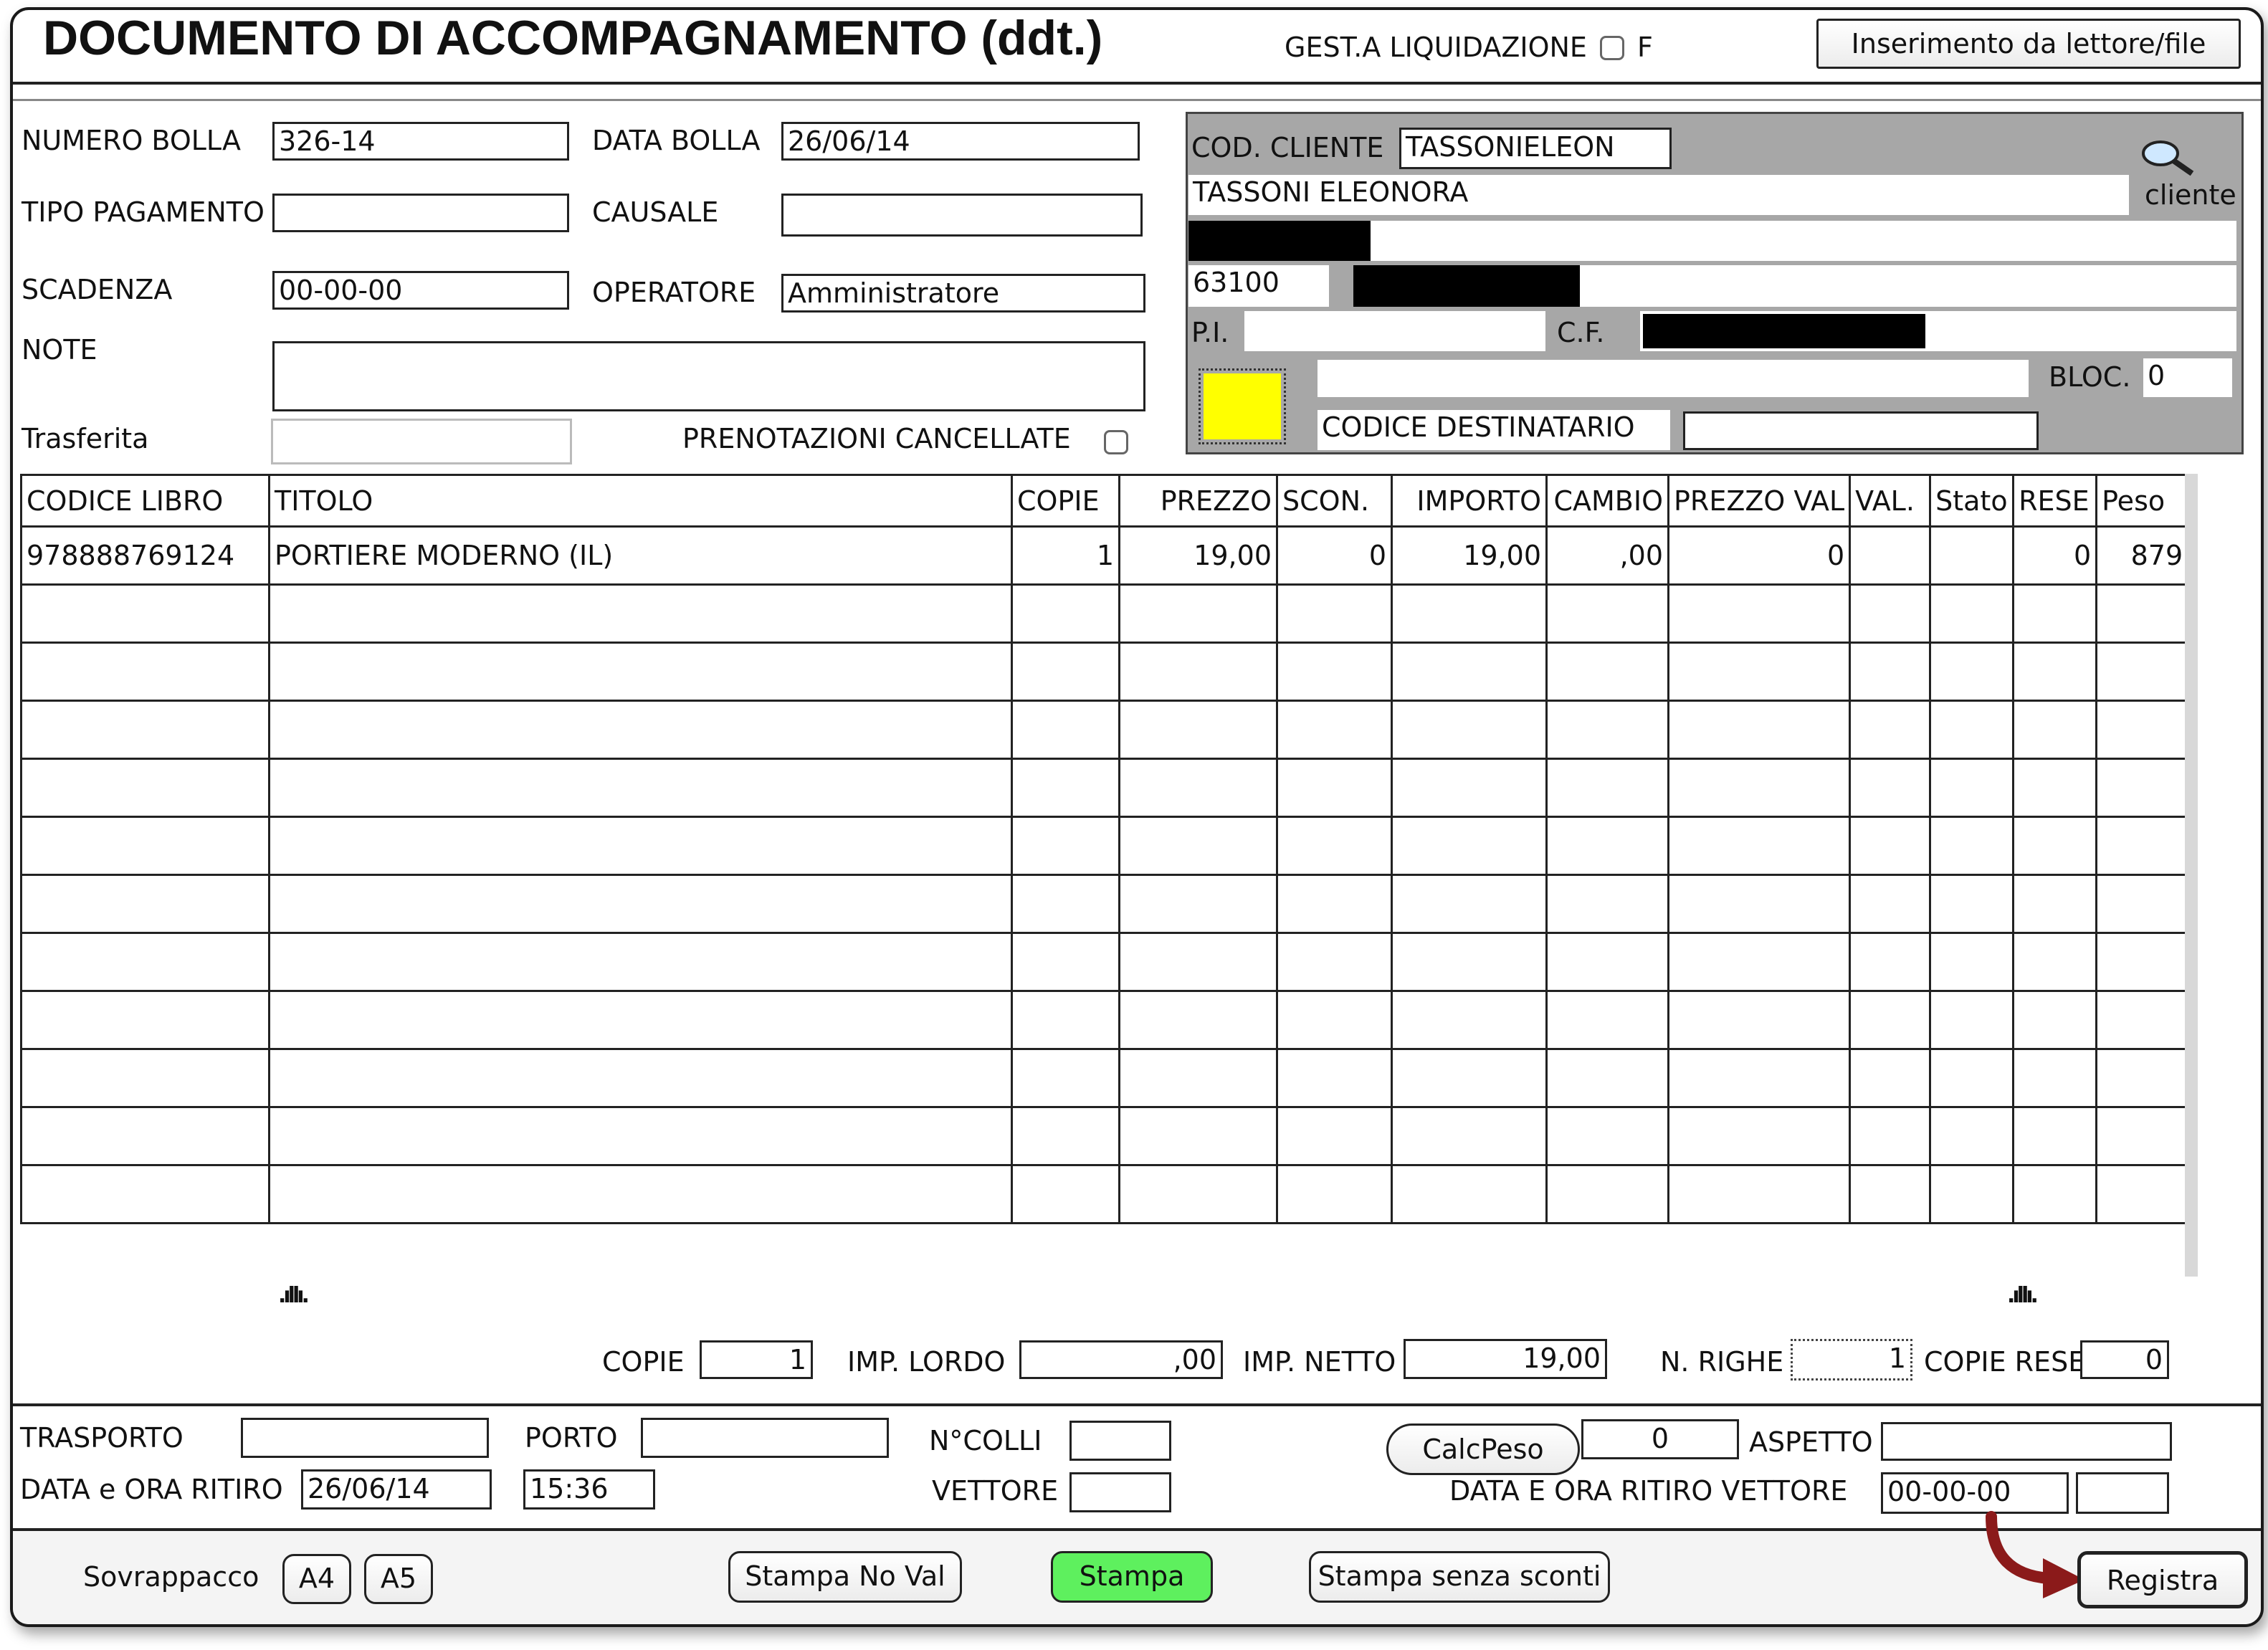  I want to click on data-ritiro-field: 26/06/14, so click(396, 1489).